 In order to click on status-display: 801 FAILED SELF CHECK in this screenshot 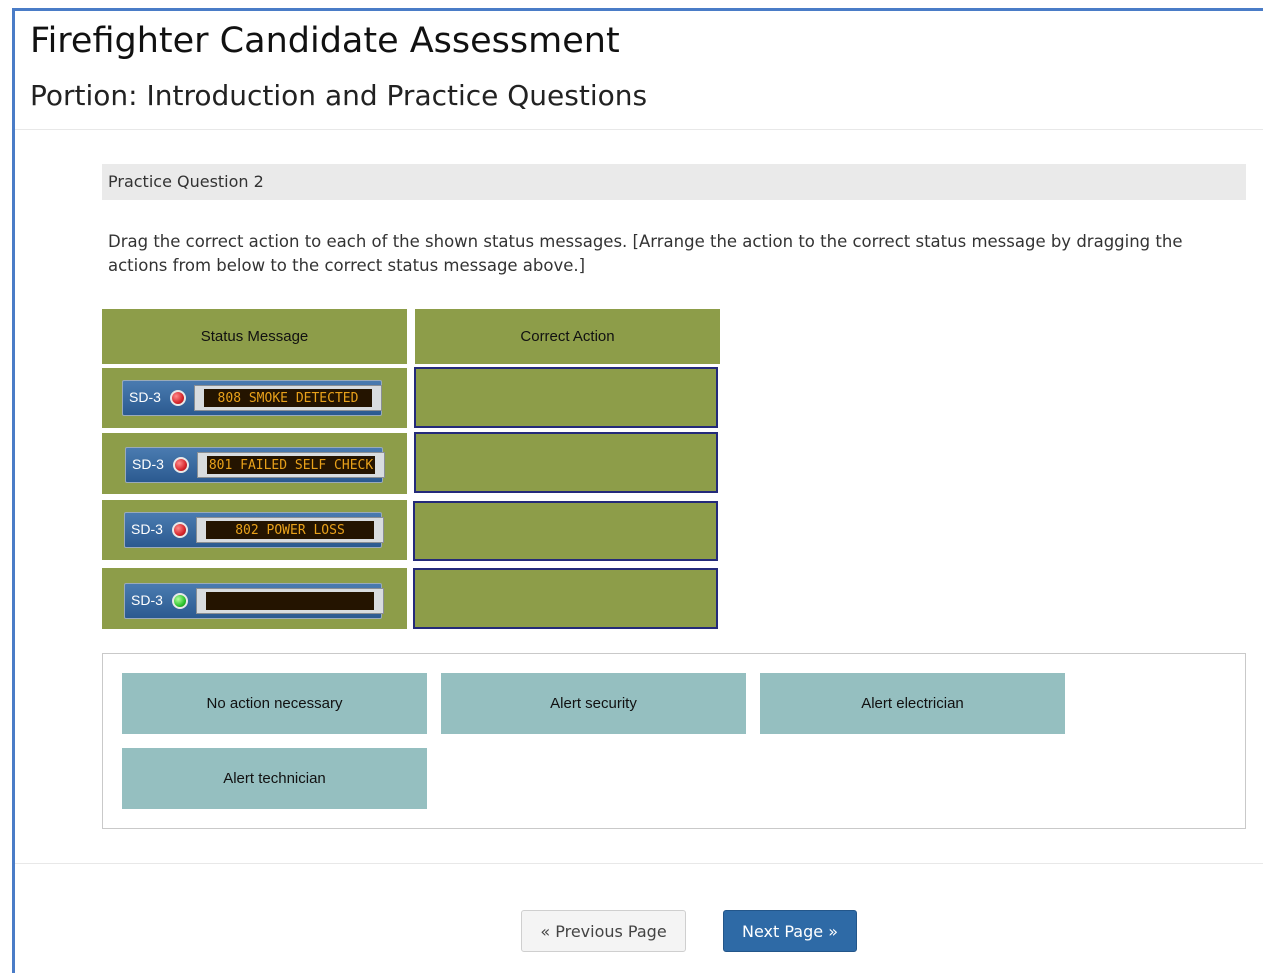, I will do `click(291, 465)`.